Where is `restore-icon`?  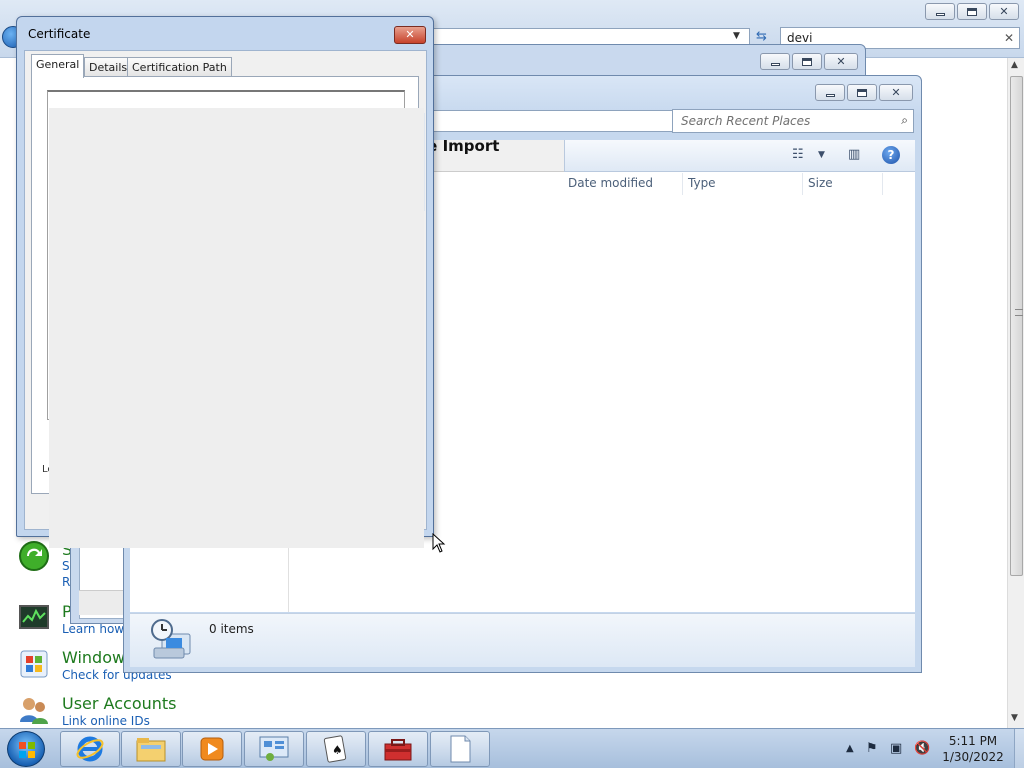
restore-icon is located at coordinates (972, 11).